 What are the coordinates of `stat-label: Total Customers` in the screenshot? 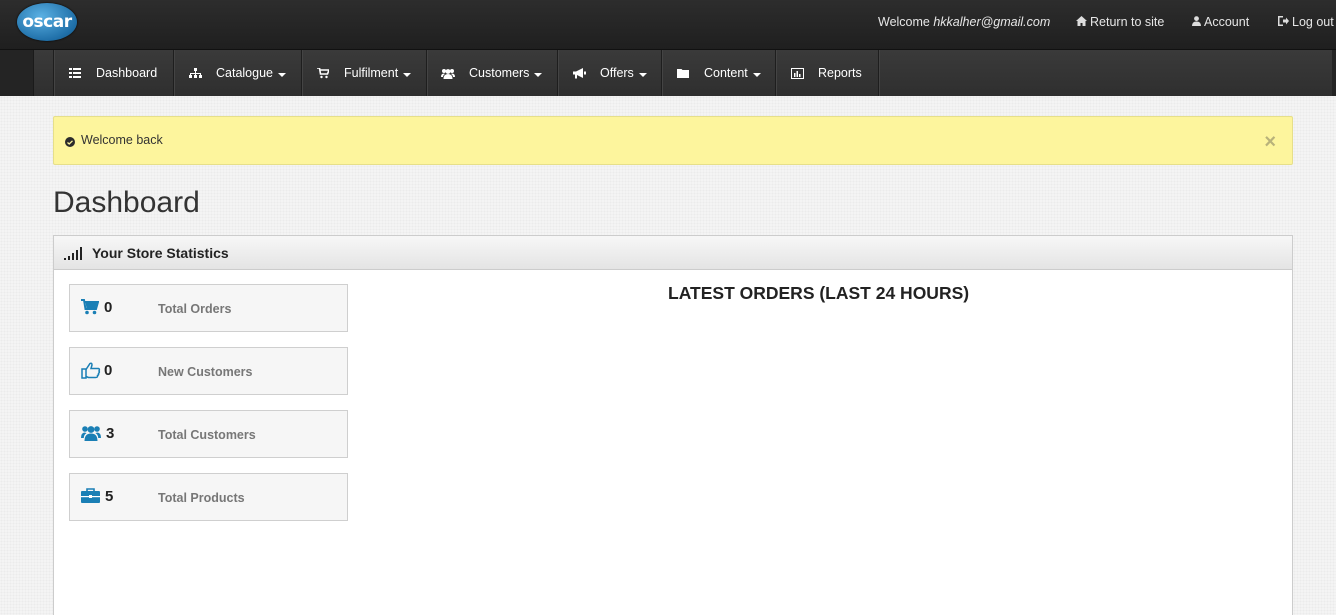 It's located at (207, 435).